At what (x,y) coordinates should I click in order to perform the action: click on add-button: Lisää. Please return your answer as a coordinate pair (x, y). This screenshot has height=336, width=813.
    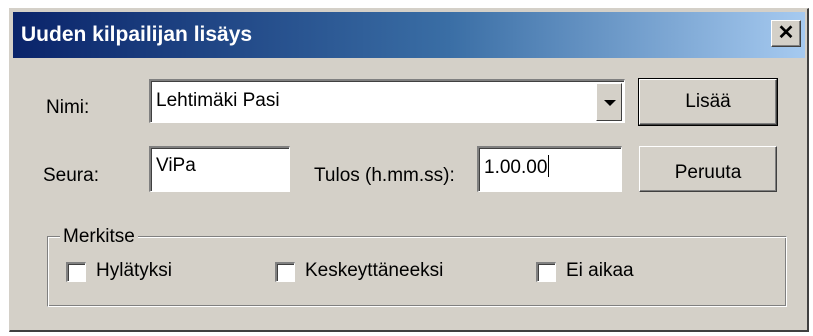
    Looking at the image, I should click on (708, 102).